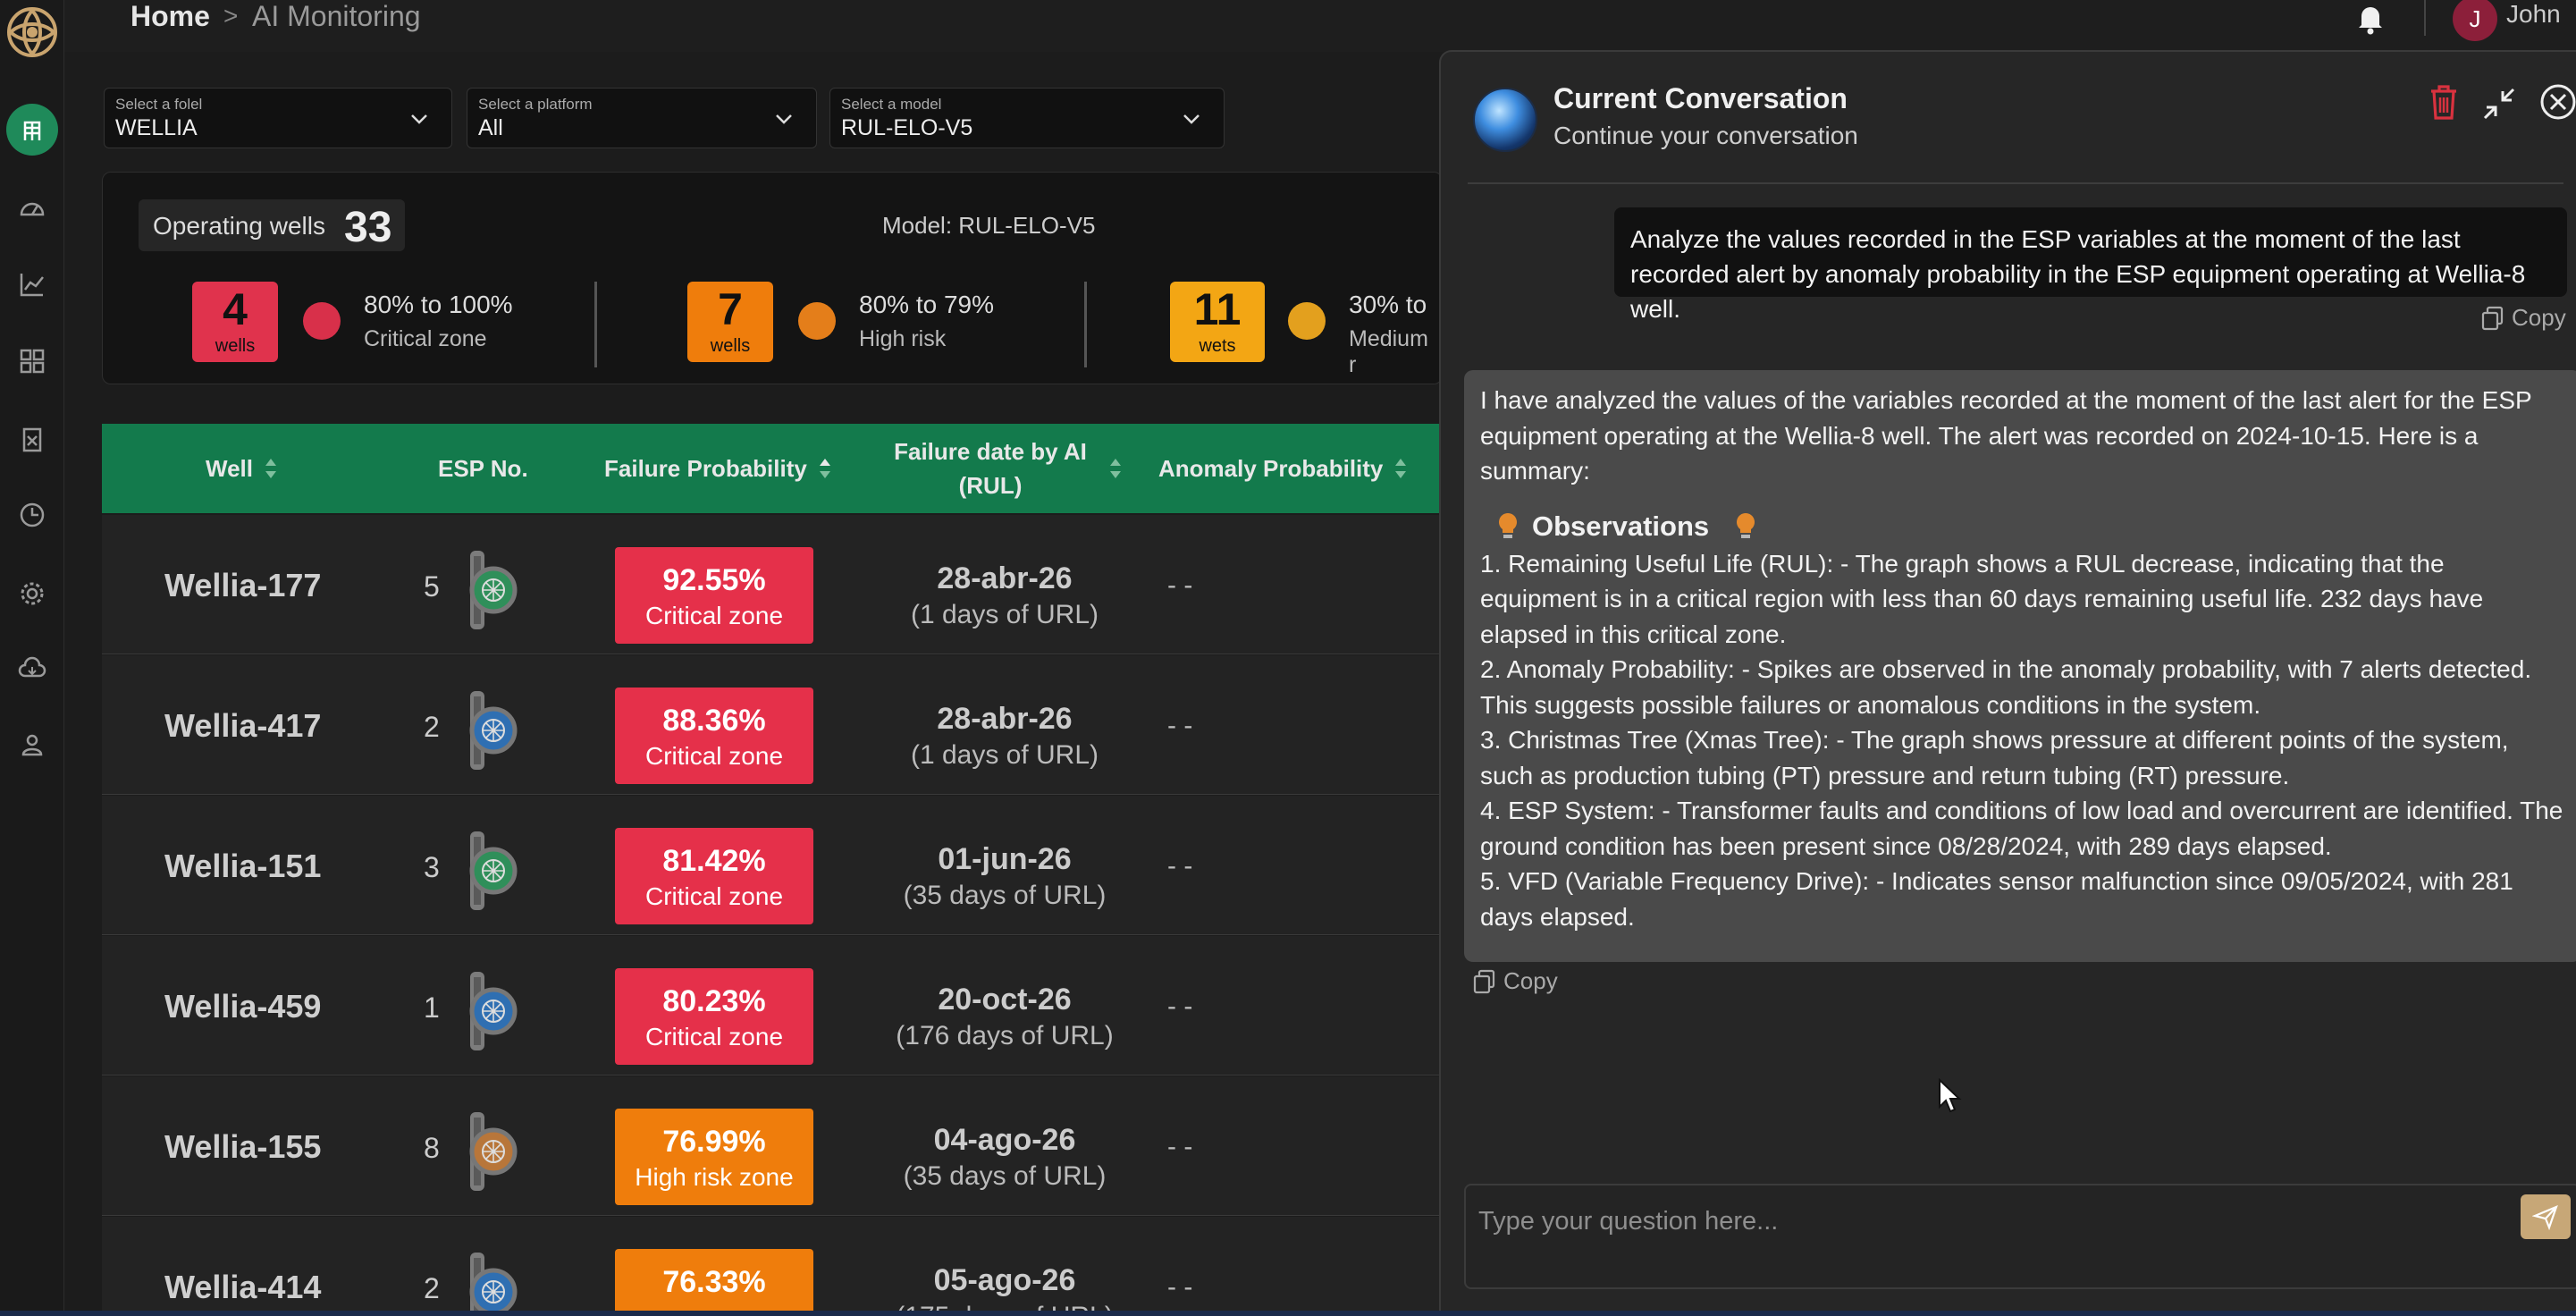  What do you see at coordinates (337, 16) in the screenshot?
I see `breadcrumb-current: AI Monitoring` at bounding box center [337, 16].